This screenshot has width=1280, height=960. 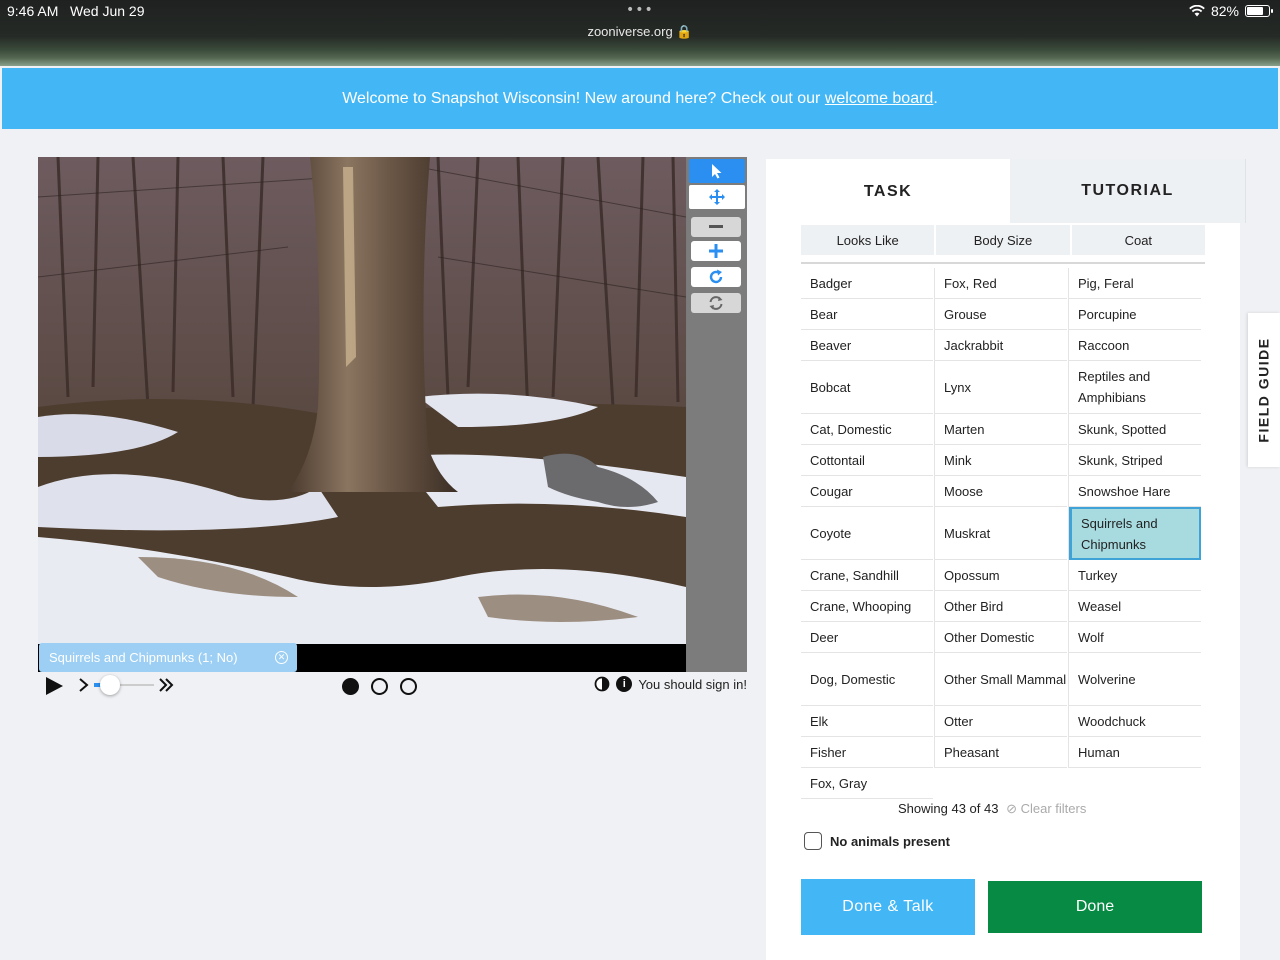 What do you see at coordinates (1046, 808) in the screenshot?
I see `clear-filters-button: ⊘ Clear filters` at bounding box center [1046, 808].